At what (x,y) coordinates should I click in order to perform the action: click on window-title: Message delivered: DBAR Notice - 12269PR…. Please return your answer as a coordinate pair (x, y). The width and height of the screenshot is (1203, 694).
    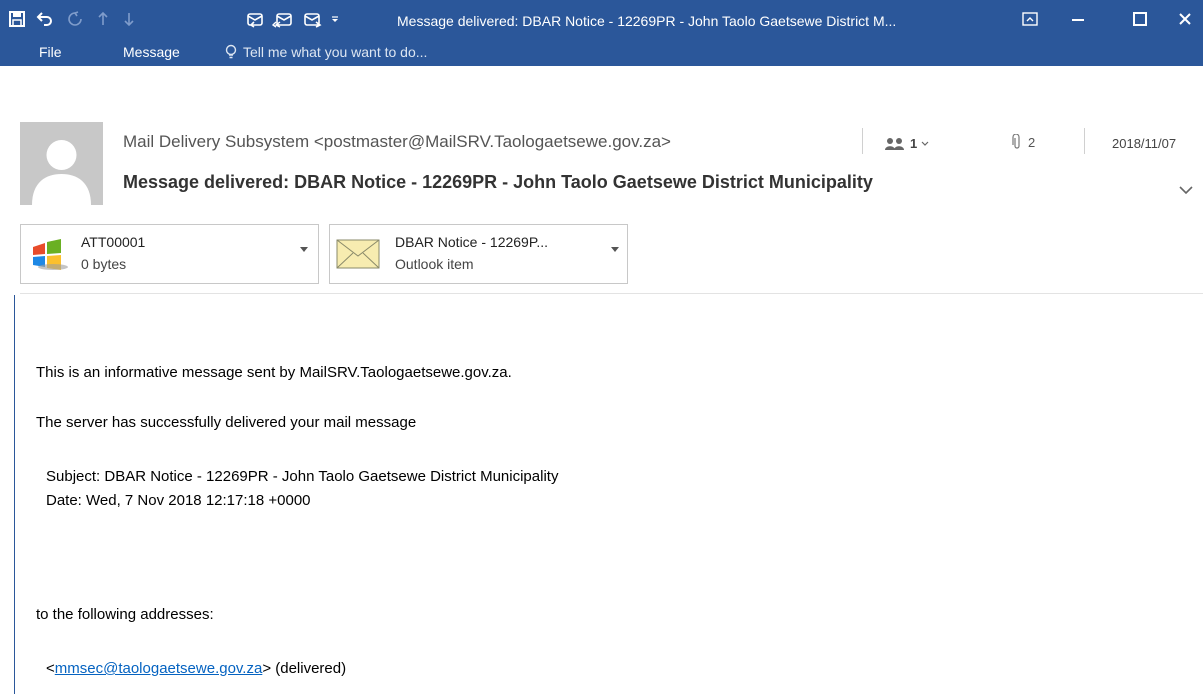
    Looking at the image, I should click on (647, 21).